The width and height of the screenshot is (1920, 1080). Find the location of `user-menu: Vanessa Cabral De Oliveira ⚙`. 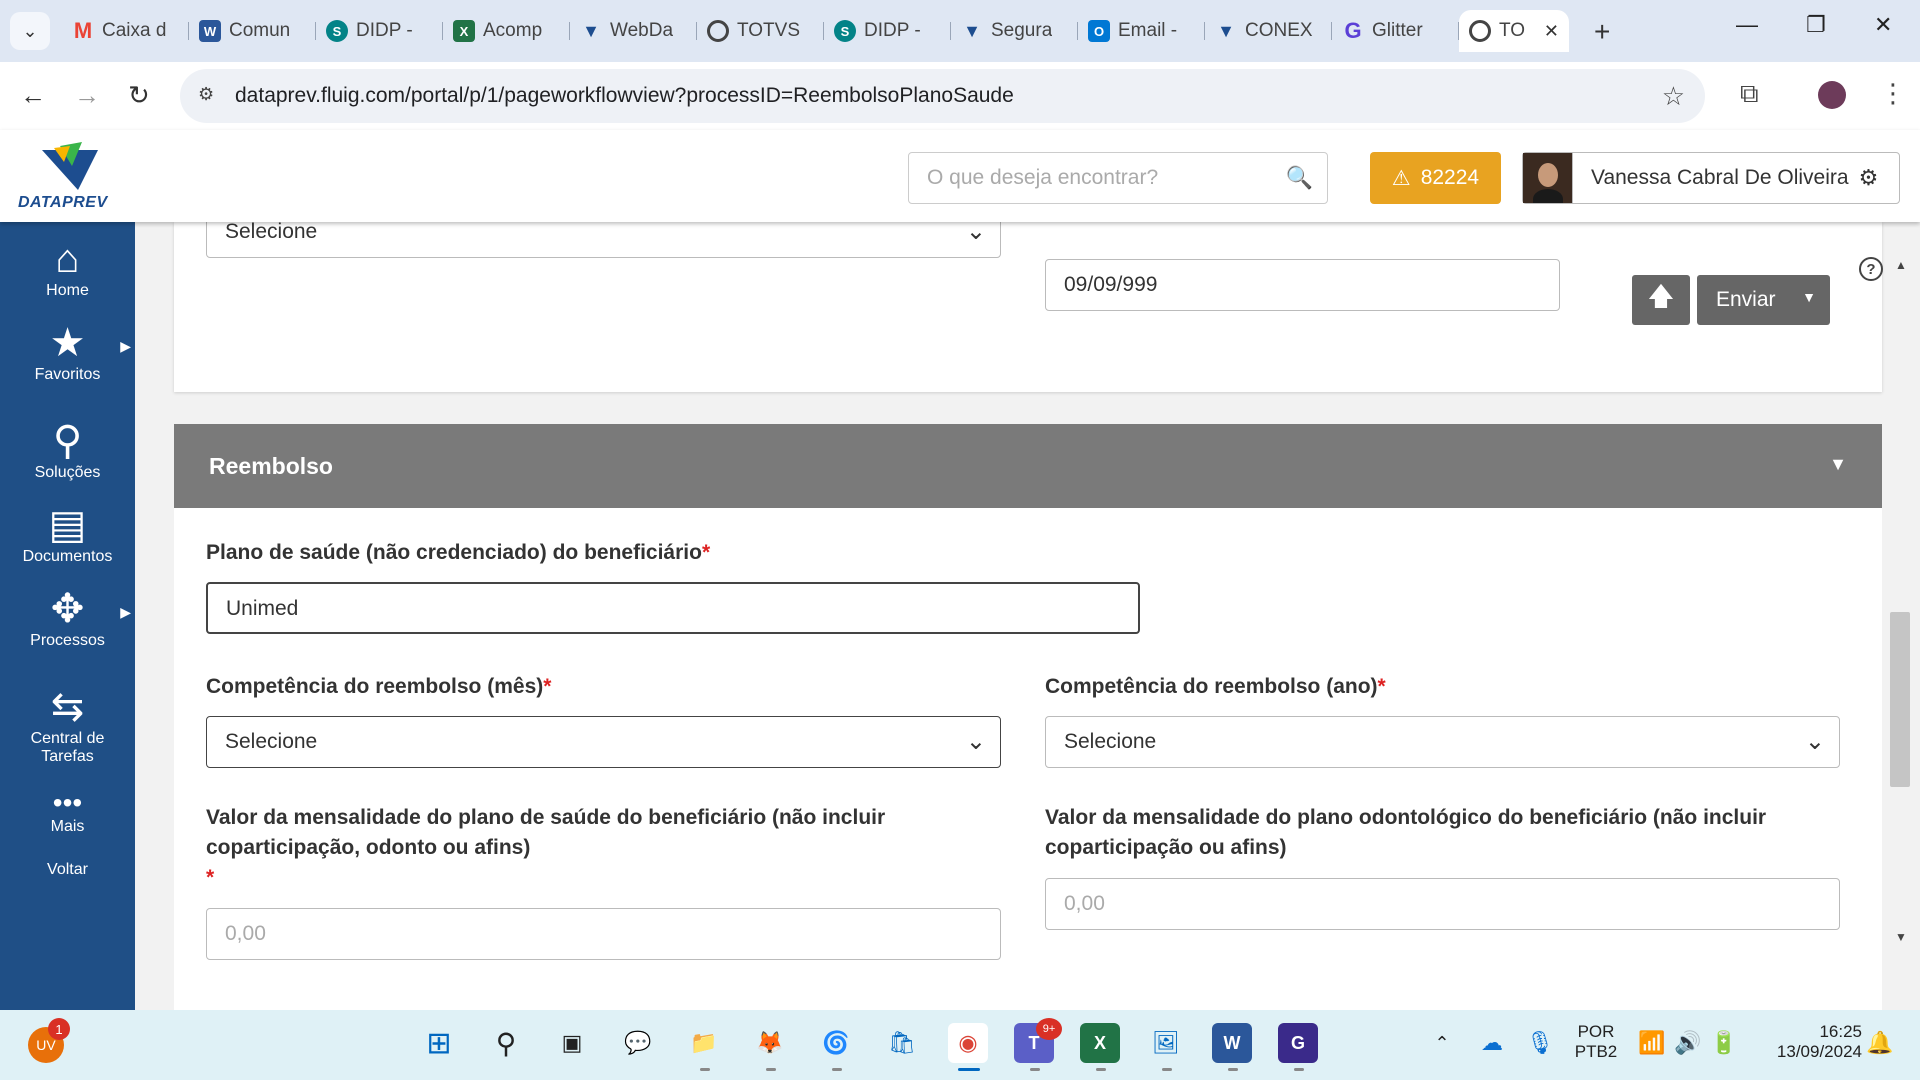

user-menu: Vanessa Cabral De Oliveira ⚙ is located at coordinates (1711, 178).